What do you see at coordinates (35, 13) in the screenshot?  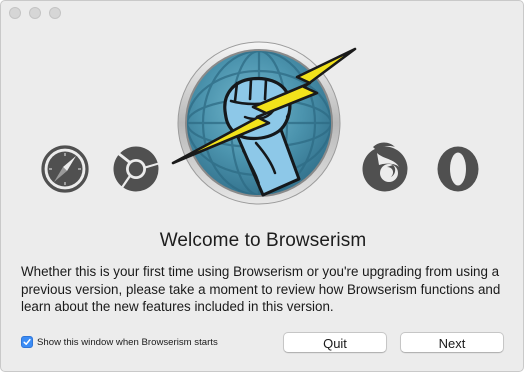 I see `minimize-window-button` at bounding box center [35, 13].